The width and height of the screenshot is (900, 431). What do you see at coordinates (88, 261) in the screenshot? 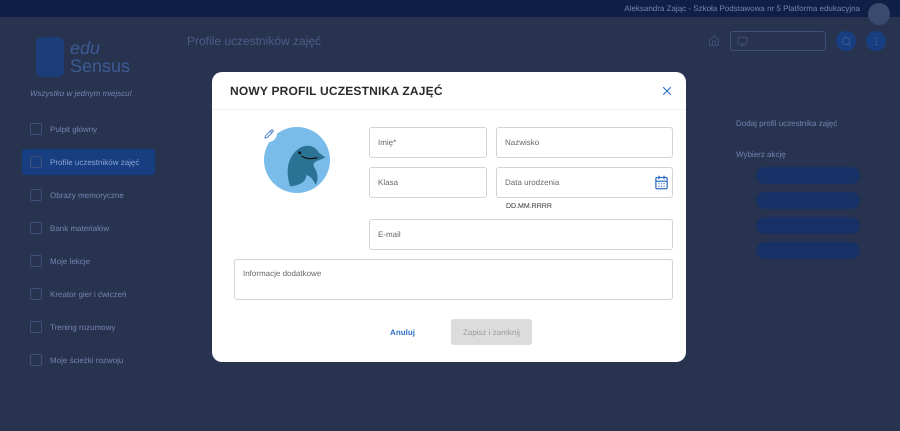
I see `sidebar-item: Moje lekcje` at bounding box center [88, 261].